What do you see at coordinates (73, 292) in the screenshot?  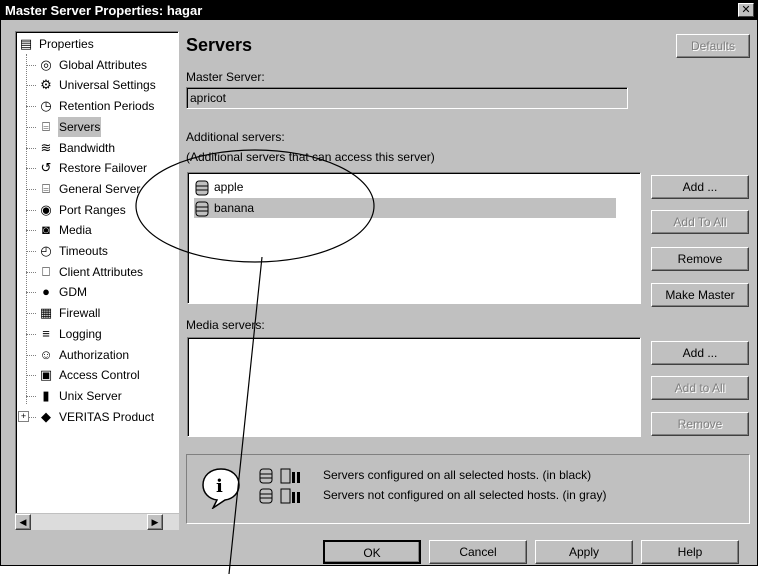 I see `tree-item-label: GDM` at bounding box center [73, 292].